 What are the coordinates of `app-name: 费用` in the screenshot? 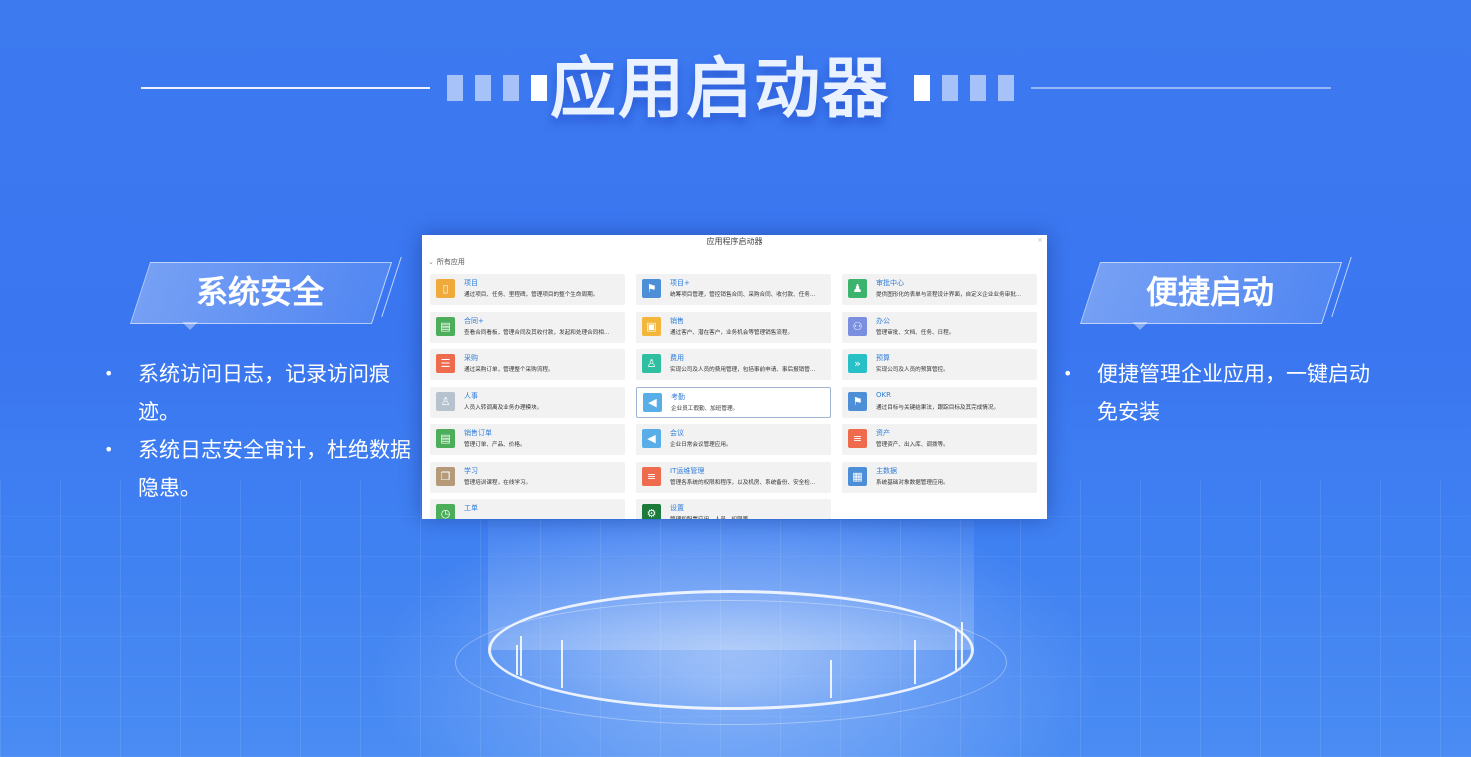 It's located at (677, 358).